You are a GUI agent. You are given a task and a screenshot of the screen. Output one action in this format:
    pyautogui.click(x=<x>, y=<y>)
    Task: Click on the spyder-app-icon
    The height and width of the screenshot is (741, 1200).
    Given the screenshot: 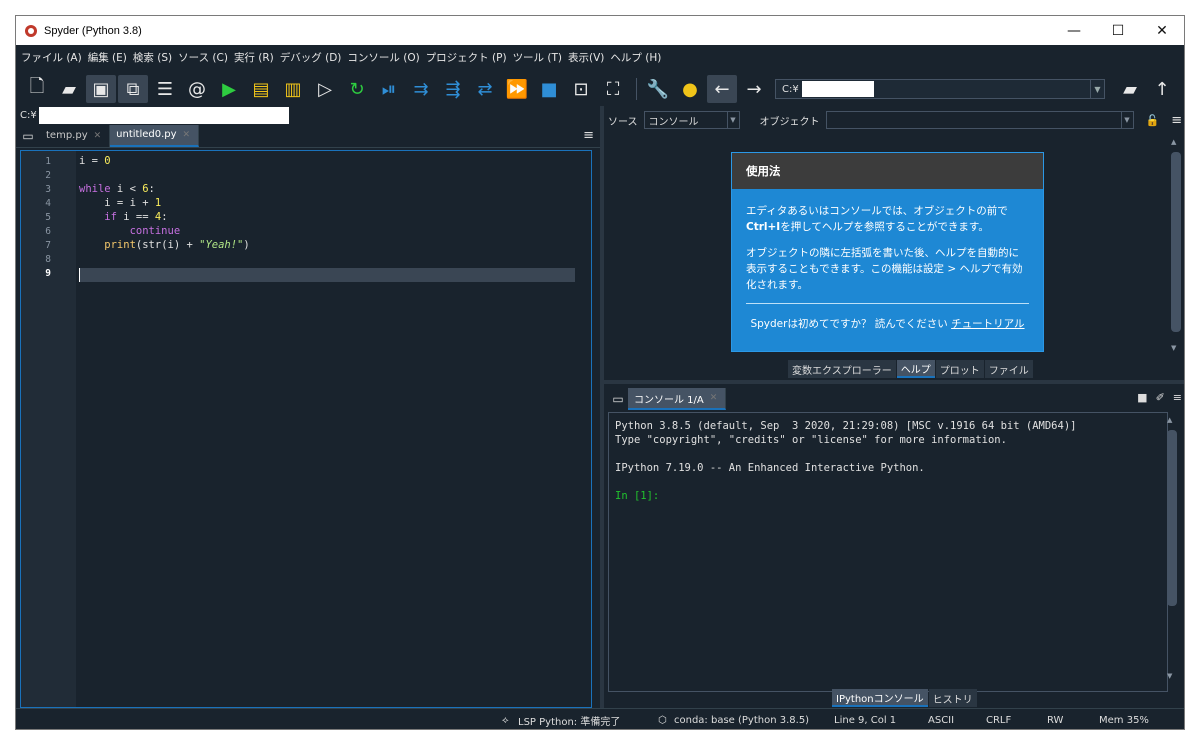 What is the action you would take?
    pyautogui.click(x=31, y=30)
    